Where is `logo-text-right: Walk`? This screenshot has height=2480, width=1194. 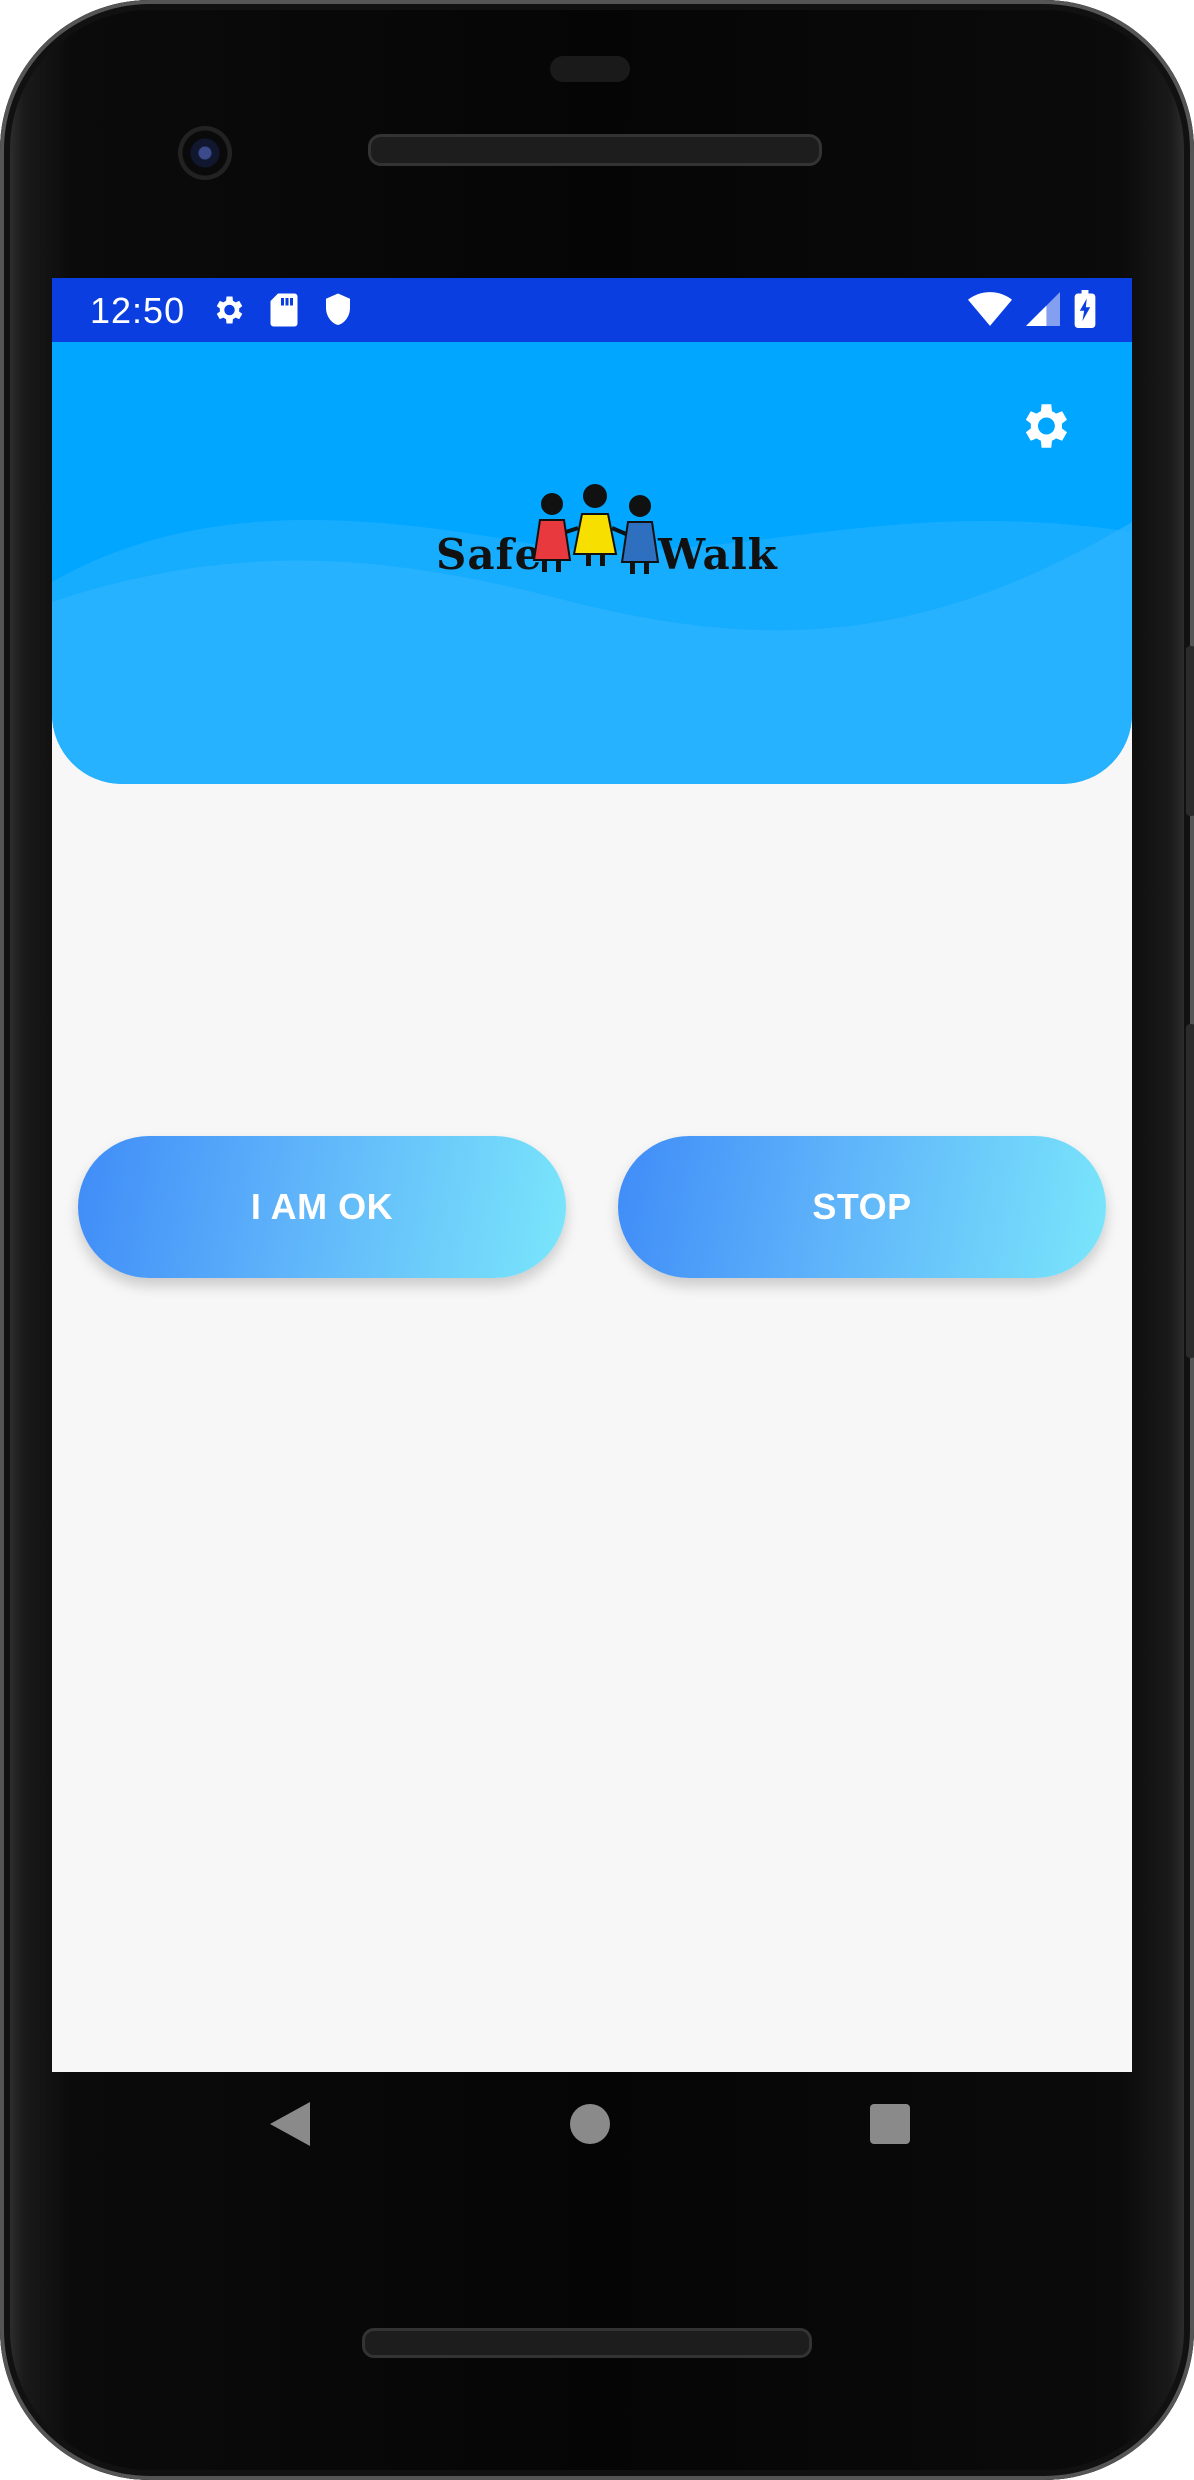 logo-text-right: Walk is located at coordinates (718, 554).